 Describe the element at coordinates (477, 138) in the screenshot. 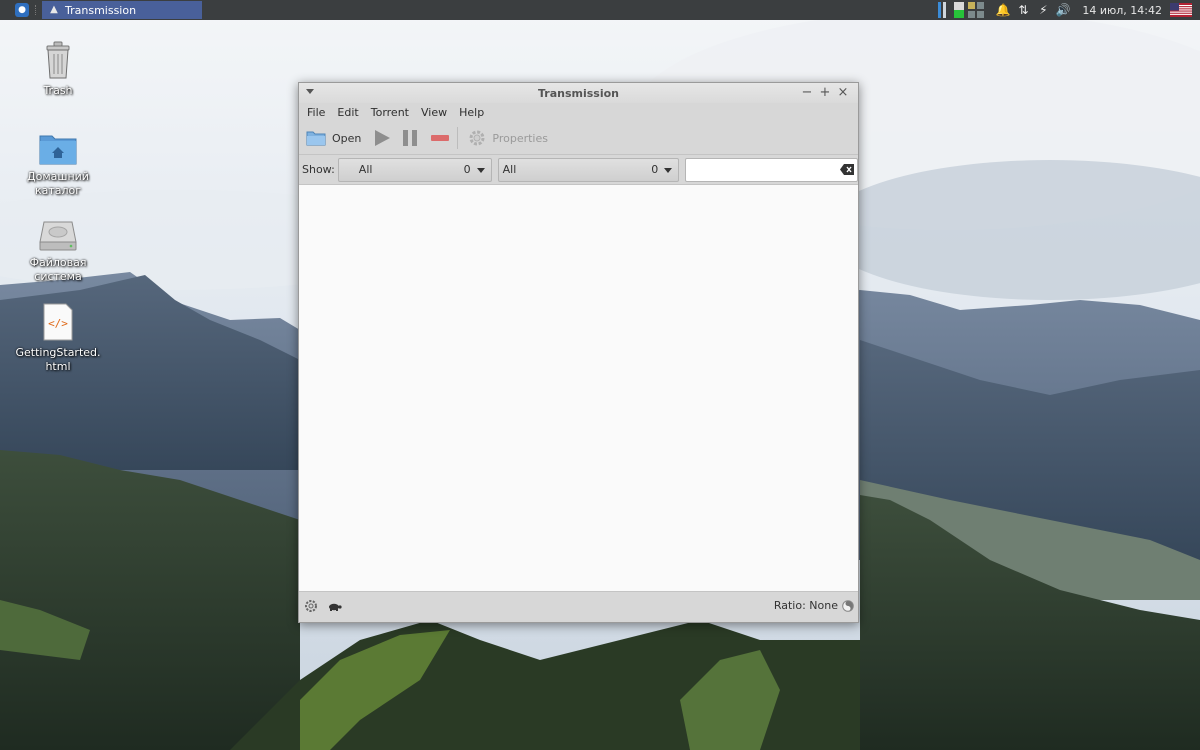

I see `properties-gear-icon` at that location.